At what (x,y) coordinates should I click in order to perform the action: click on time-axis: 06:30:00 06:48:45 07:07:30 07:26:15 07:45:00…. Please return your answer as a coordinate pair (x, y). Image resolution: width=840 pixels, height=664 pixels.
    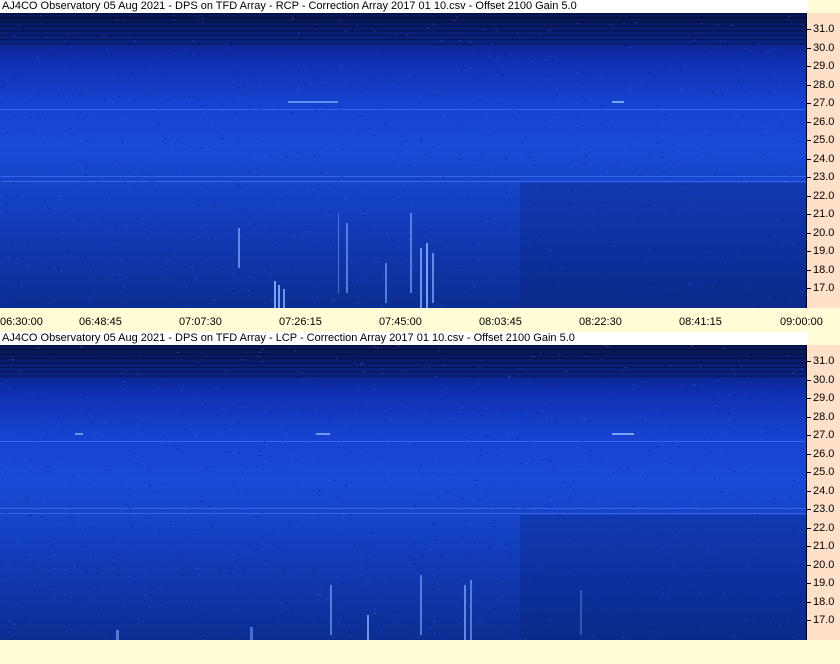
    Looking at the image, I should click on (420, 320).